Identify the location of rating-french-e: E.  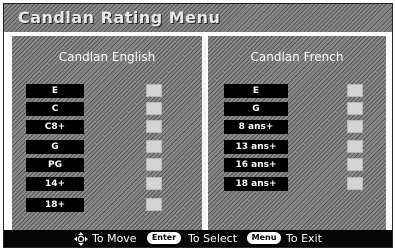
(256, 91).